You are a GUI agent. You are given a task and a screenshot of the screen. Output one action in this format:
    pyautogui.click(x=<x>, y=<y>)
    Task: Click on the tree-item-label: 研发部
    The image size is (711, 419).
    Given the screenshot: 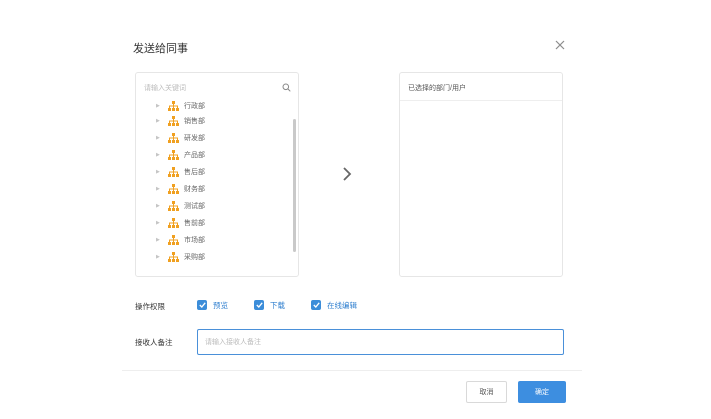 What is the action you would take?
    pyautogui.click(x=194, y=138)
    